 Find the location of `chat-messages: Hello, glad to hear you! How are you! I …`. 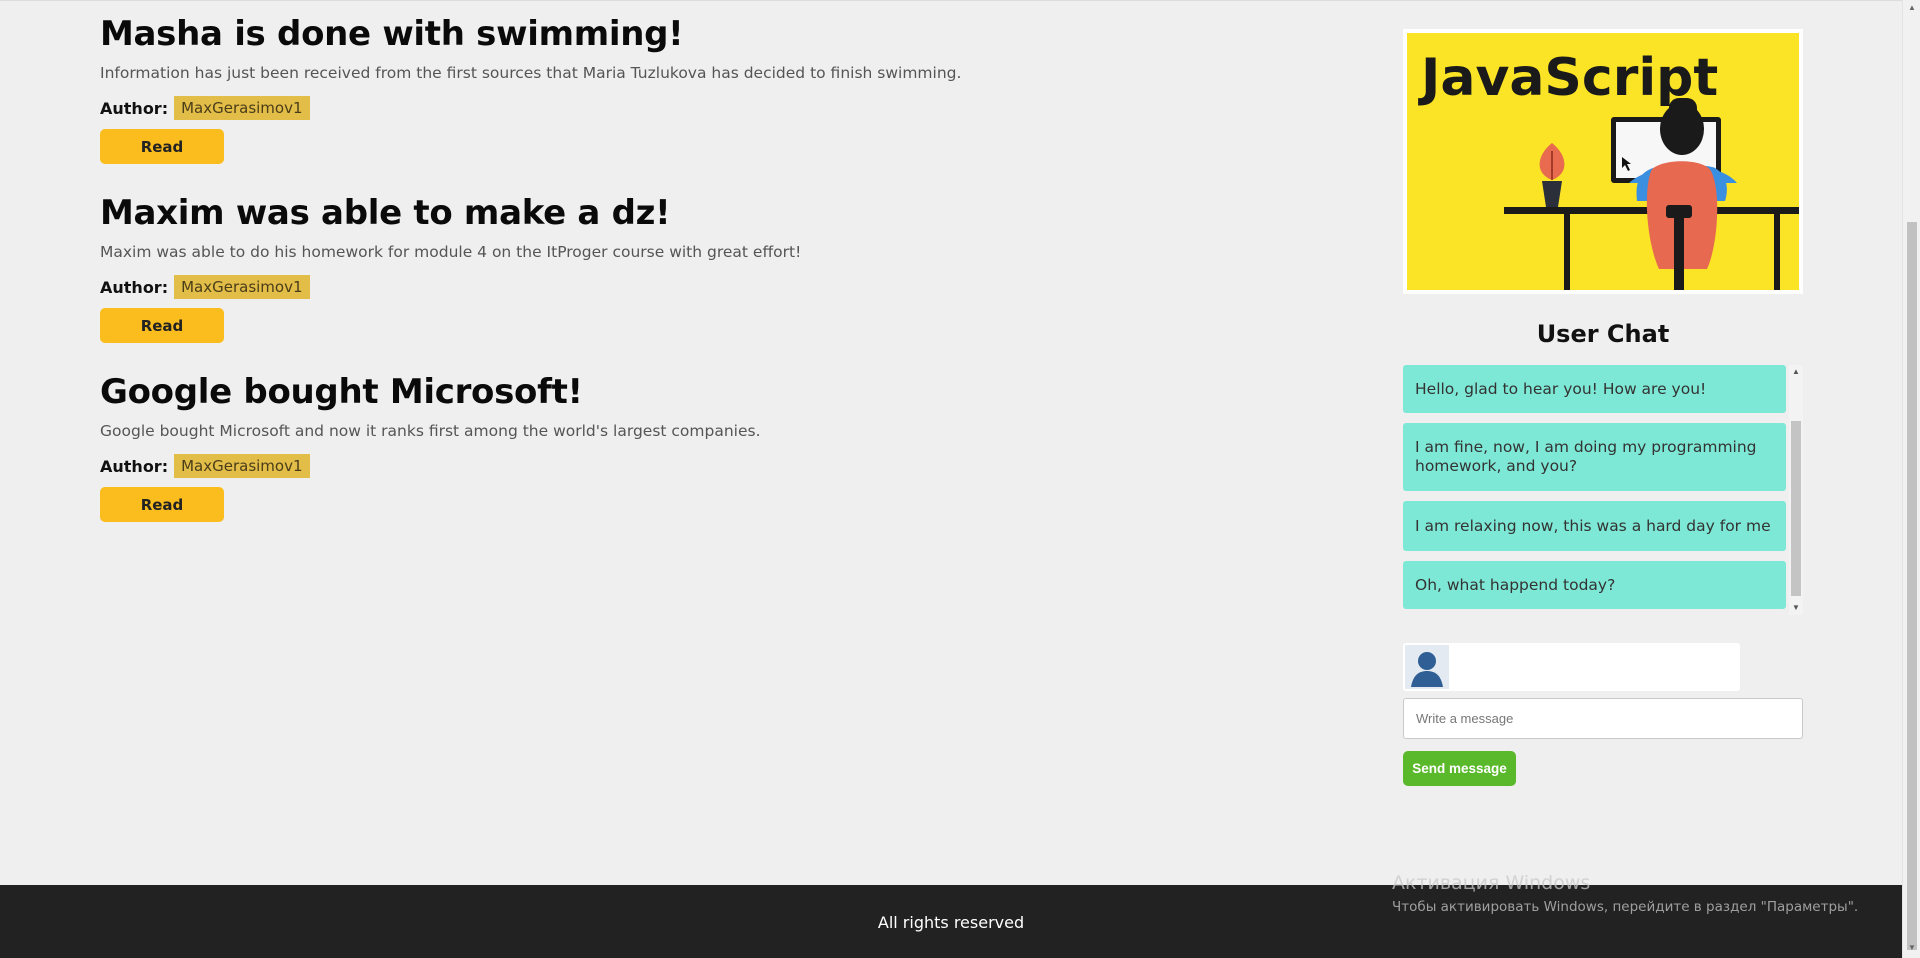

chat-messages: Hello, glad to hear you! How are you! I … is located at coordinates (1603, 490).